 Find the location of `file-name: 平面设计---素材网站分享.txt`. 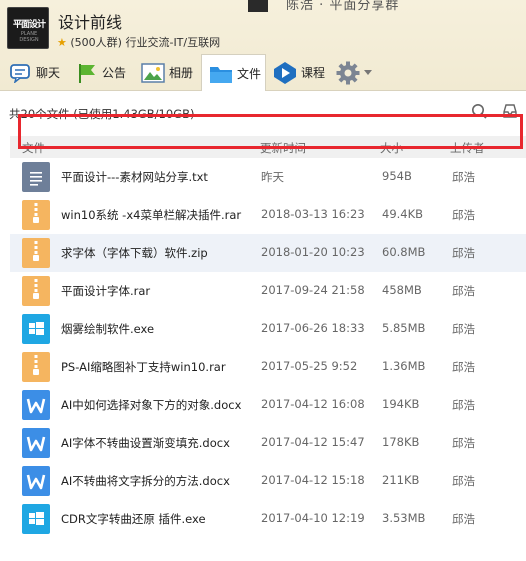

file-name: 平面设计---素材网站分享.txt is located at coordinates (134, 177).